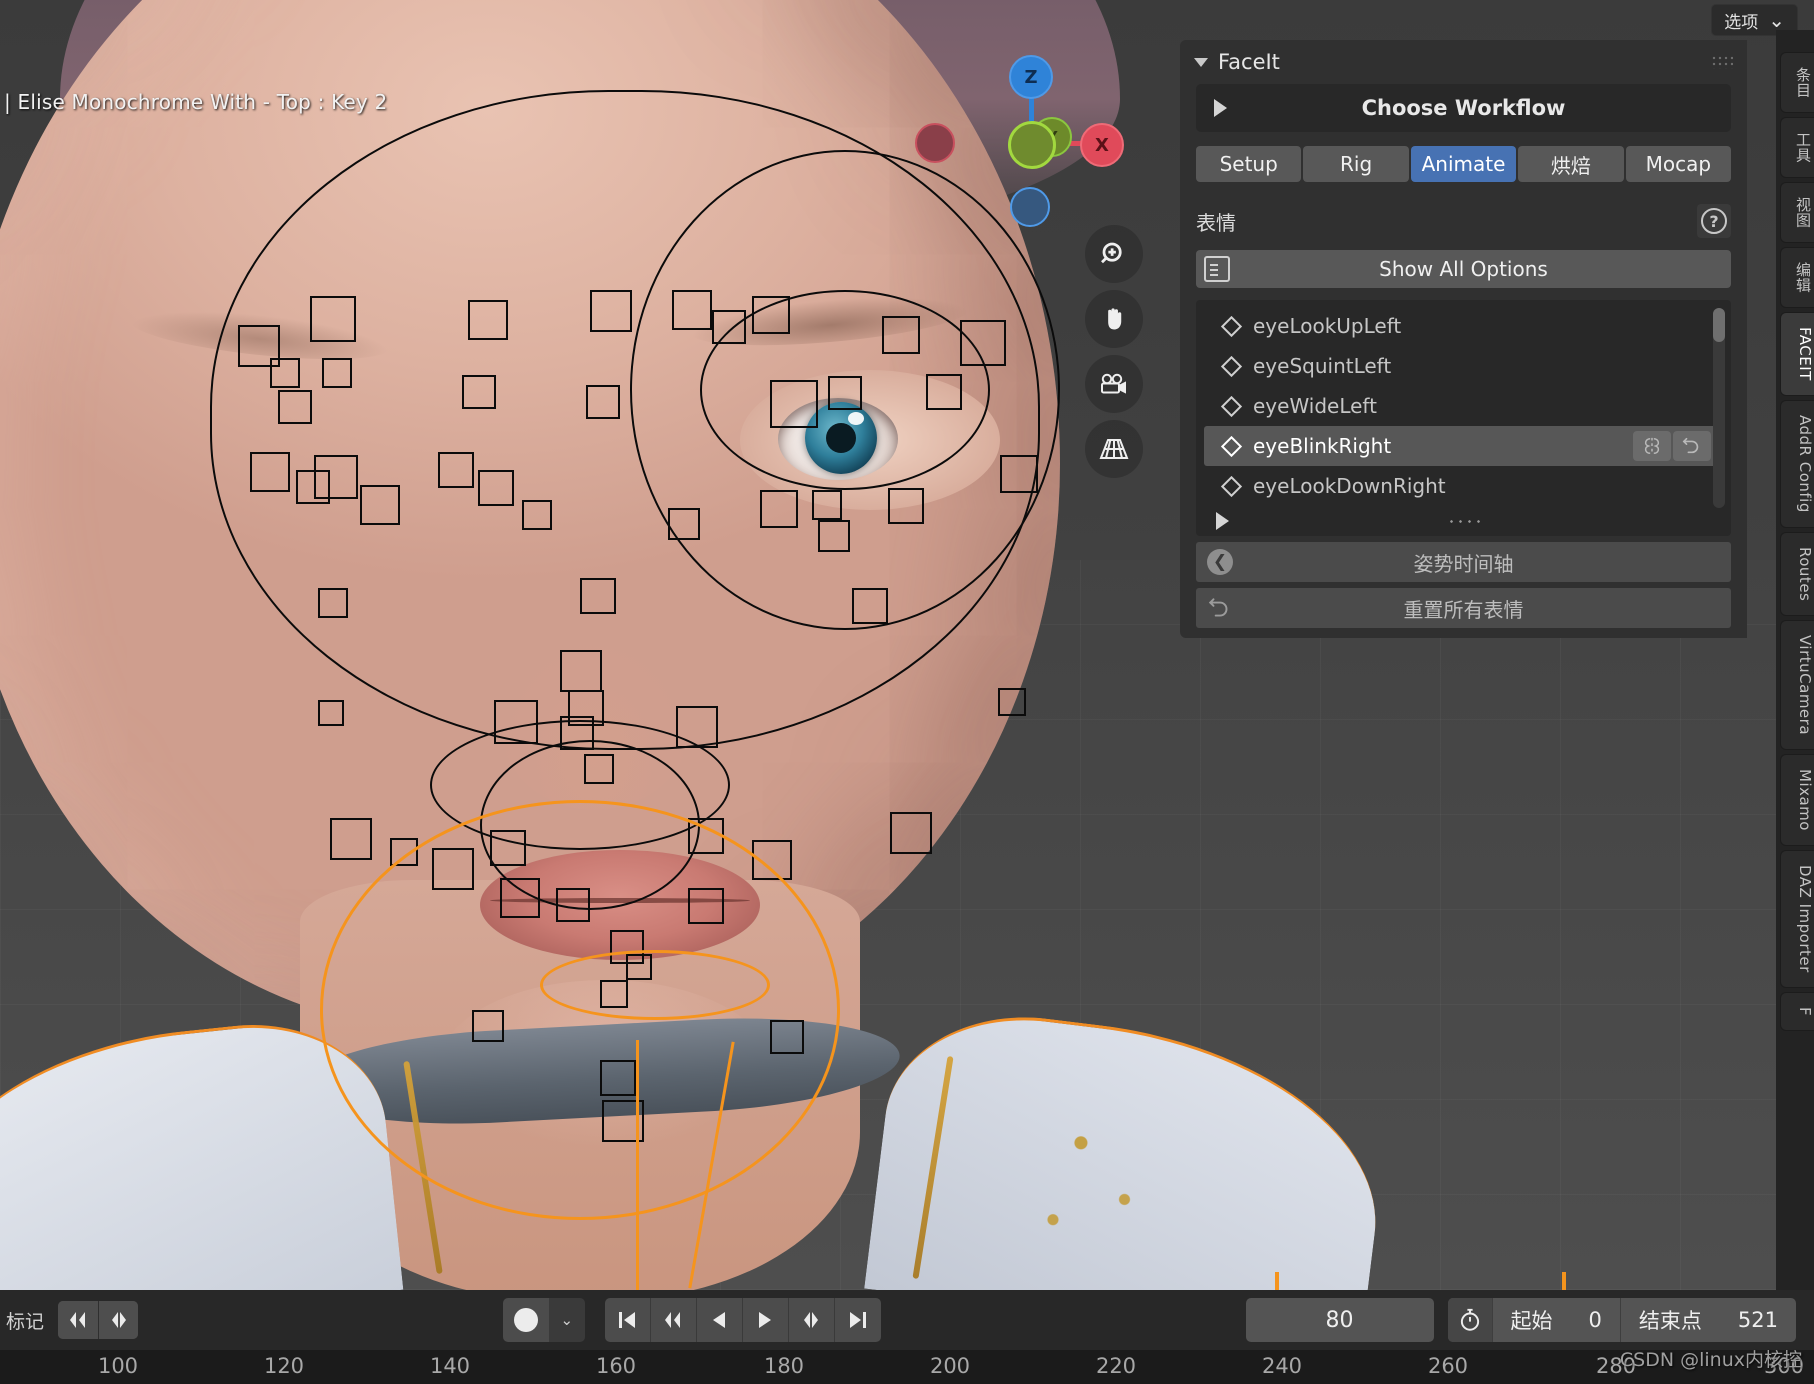  What do you see at coordinates (284, 1366) in the screenshot?
I see `ruler-tick: 120` at bounding box center [284, 1366].